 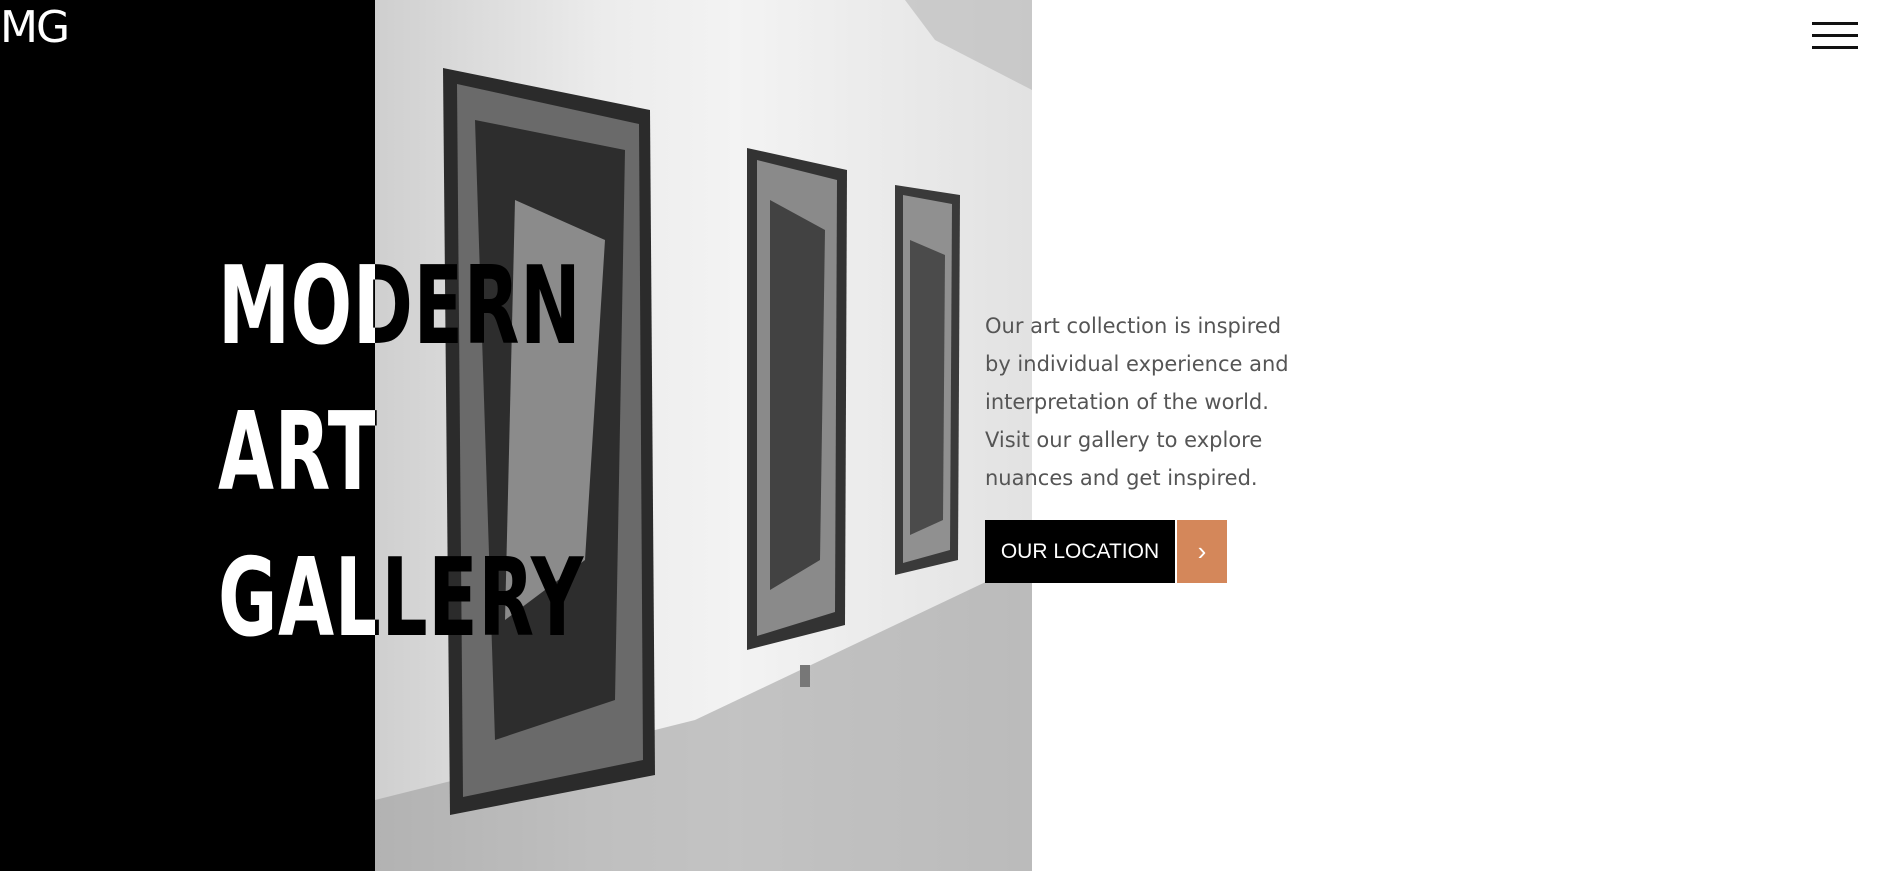 I want to click on our-location-button: OUR LOCATION, so click(x=1080, y=551).